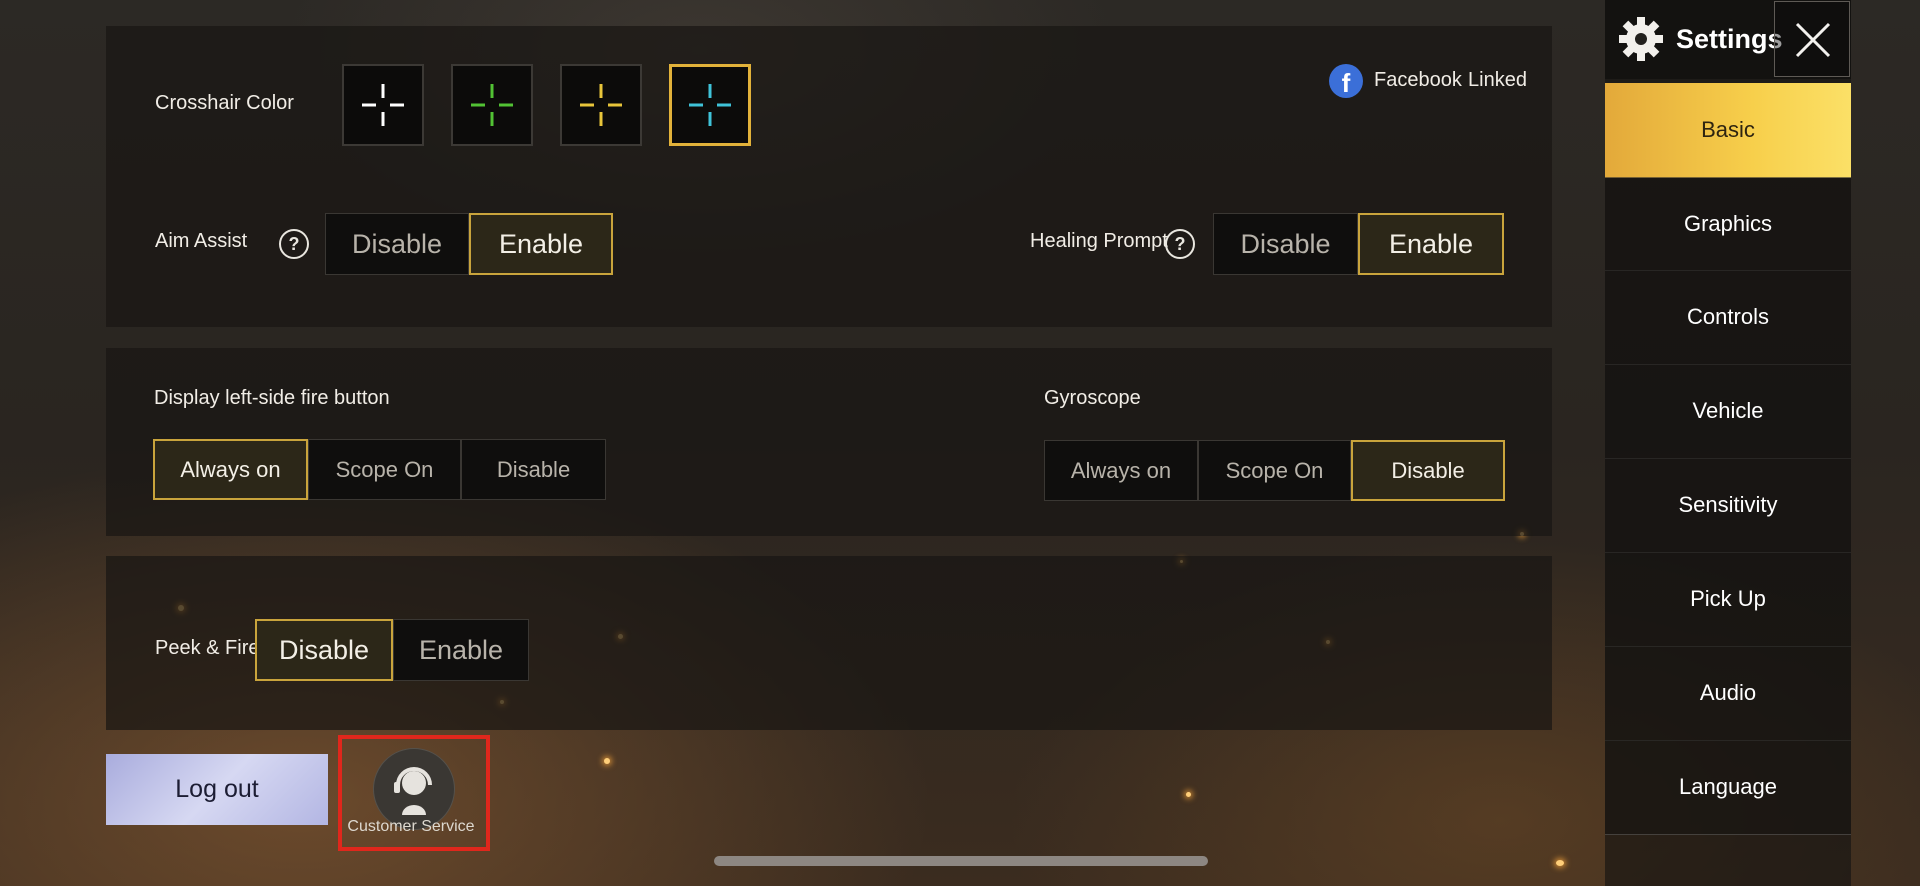  I want to click on healing-prompt-help-icon: ?, so click(1180, 244).